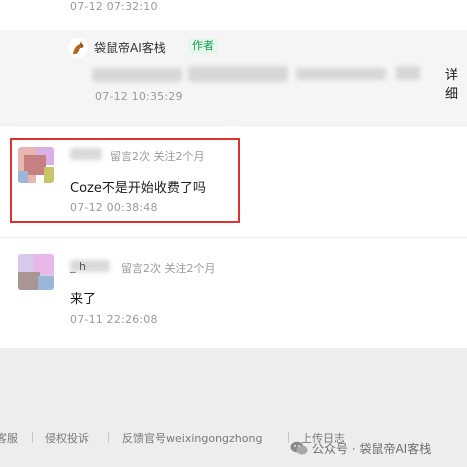  Describe the element at coordinates (372, 448) in the screenshot. I see `watermark-text: 公众号 · 袋鼠帝AI客栈` at that location.